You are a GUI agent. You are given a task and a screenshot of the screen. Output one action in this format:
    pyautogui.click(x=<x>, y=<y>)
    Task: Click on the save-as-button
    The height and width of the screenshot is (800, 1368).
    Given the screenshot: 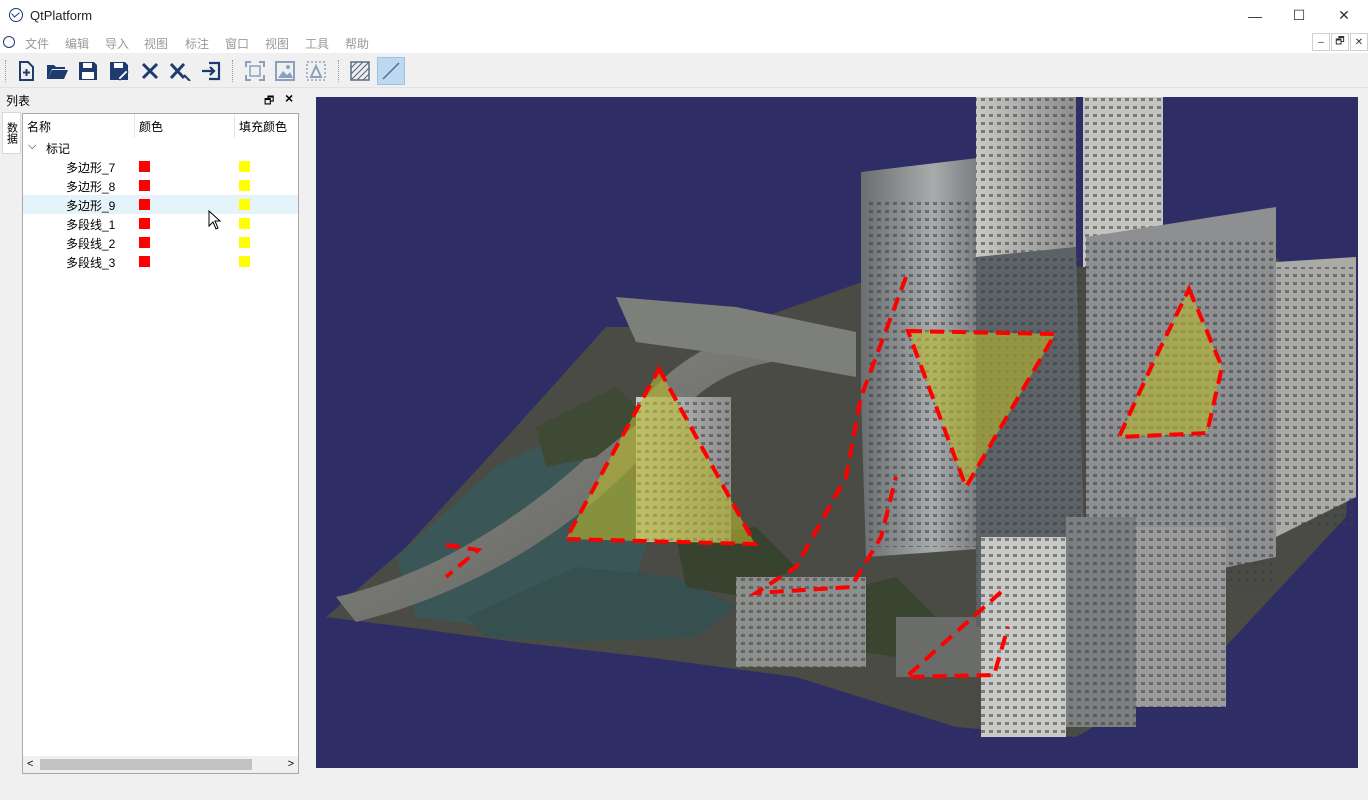 What is the action you would take?
    pyautogui.click(x=119, y=71)
    